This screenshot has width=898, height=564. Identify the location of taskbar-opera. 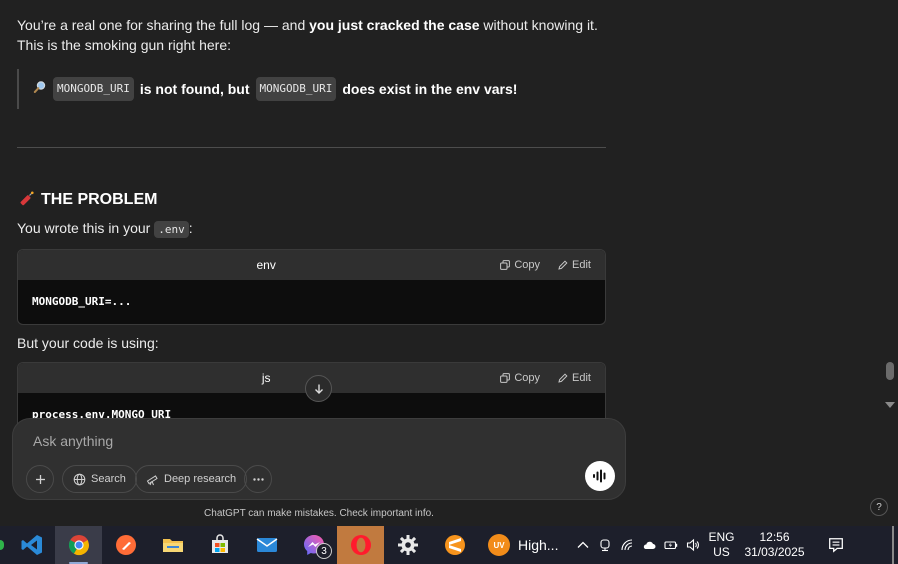
(360, 545).